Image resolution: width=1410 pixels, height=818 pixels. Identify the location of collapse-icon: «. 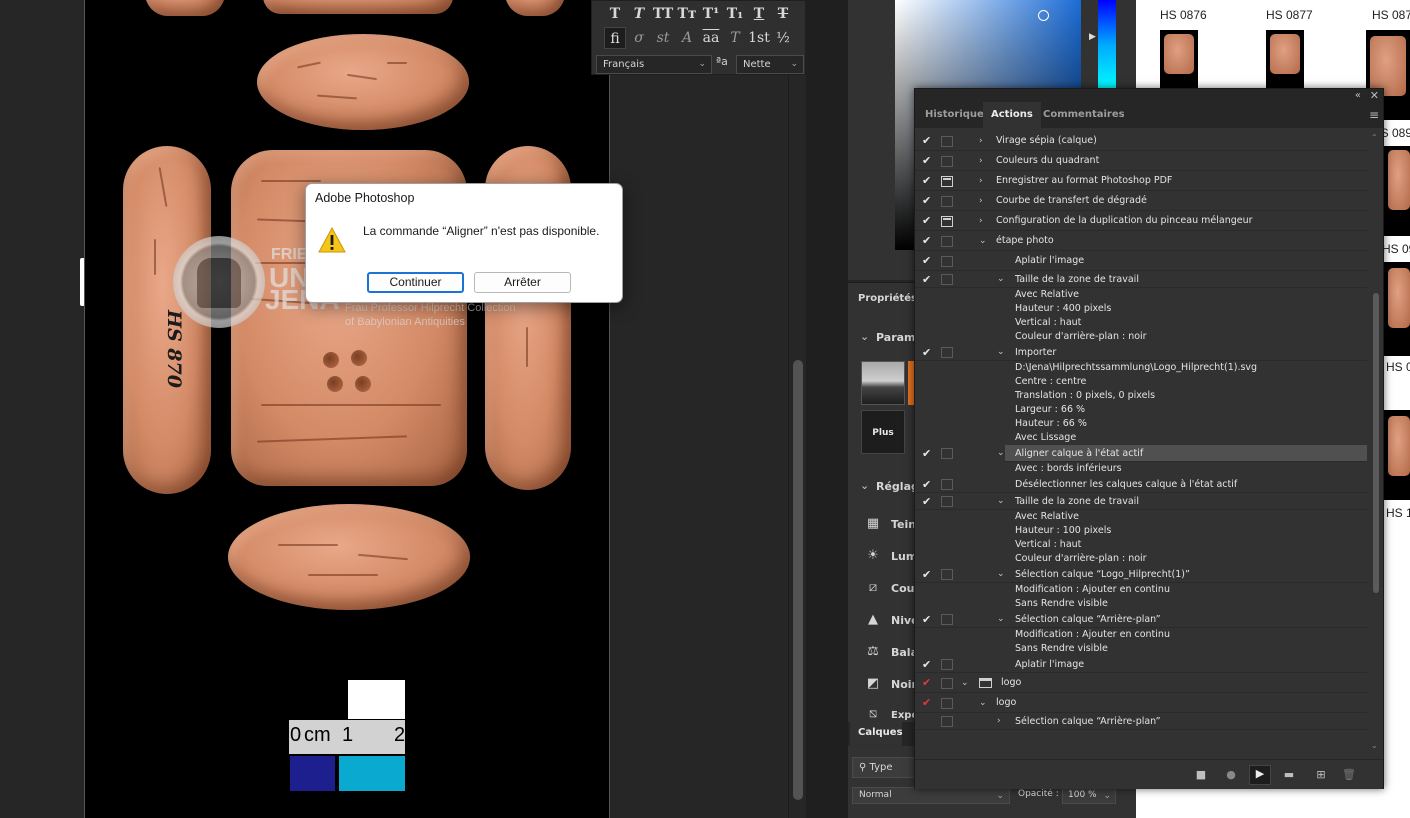
(1358, 95).